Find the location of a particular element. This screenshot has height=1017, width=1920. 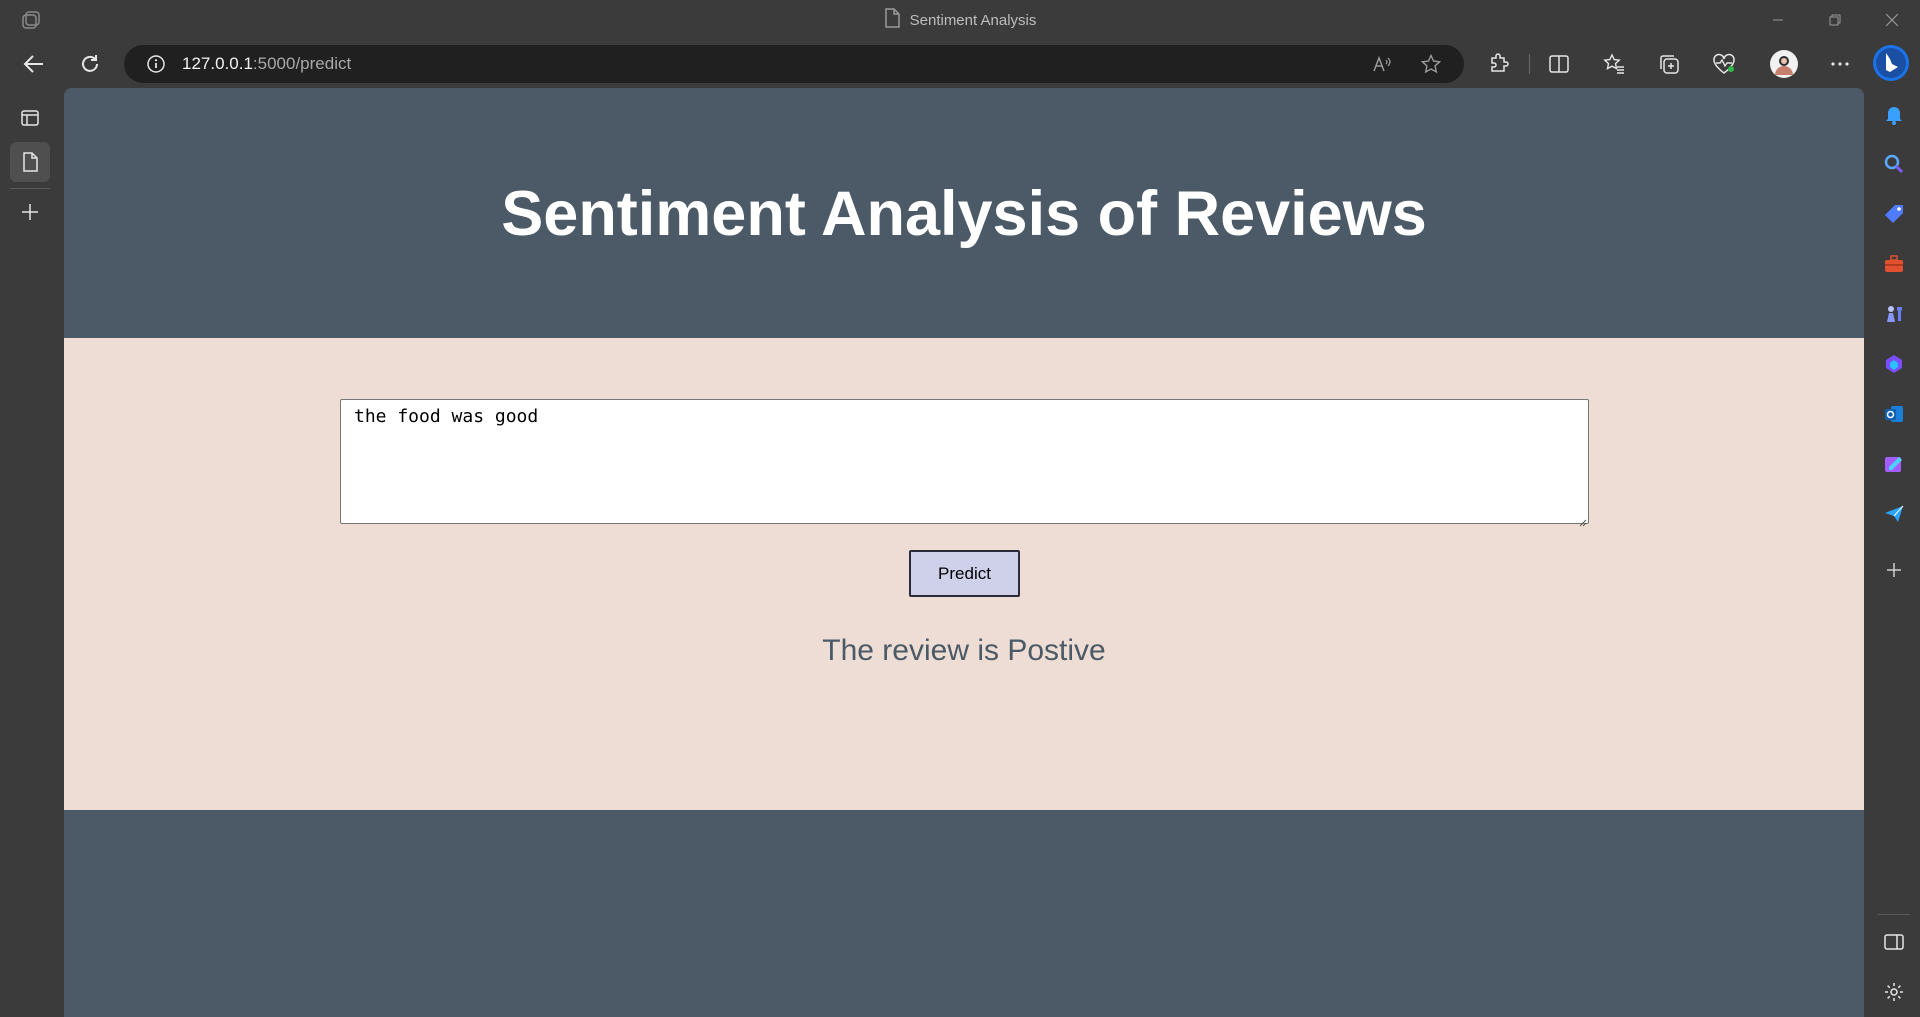

more-options-icon is located at coordinates (1840, 64).